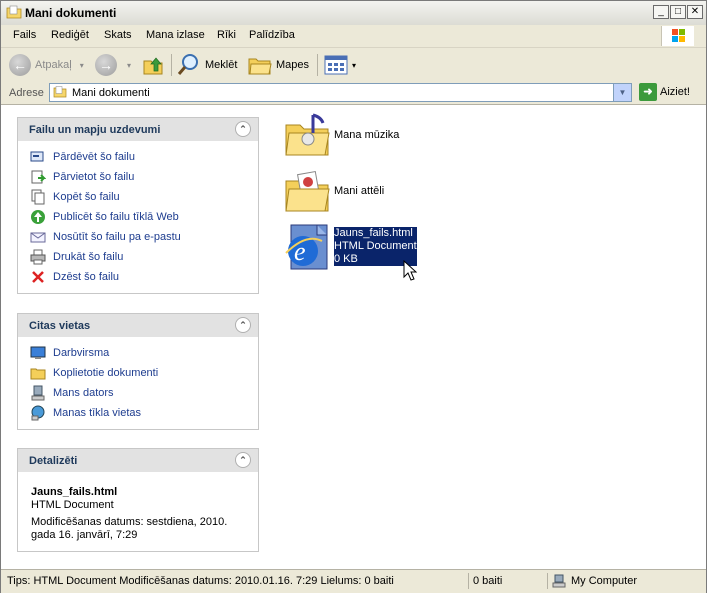 The width and height of the screenshot is (707, 593). What do you see at coordinates (83, 393) in the screenshot?
I see `place-label: Mans dators` at bounding box center [83, 393].